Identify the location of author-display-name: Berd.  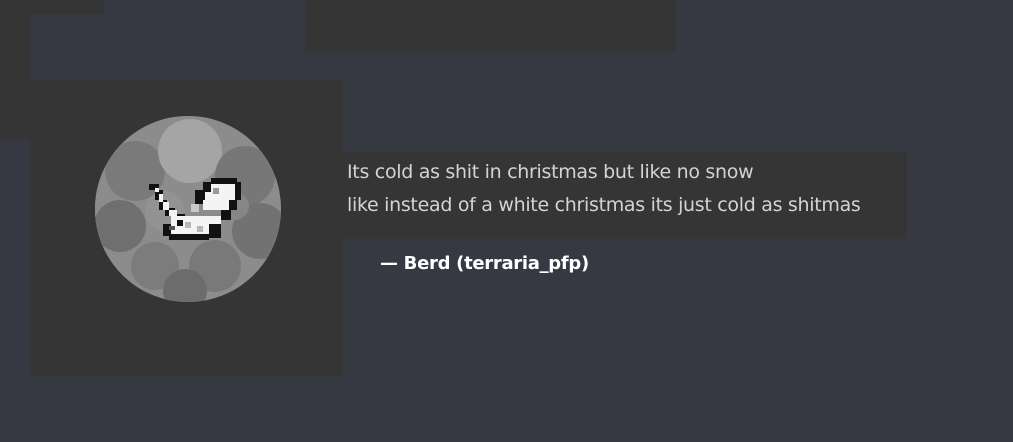
(427, 263).